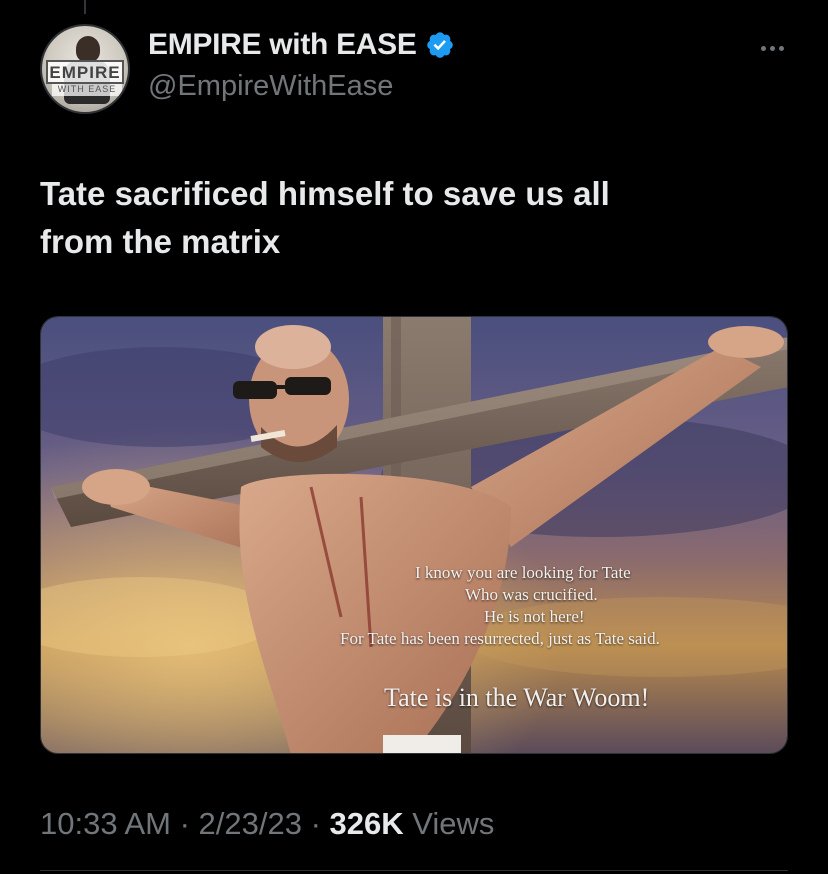 The image size is (828, 874). Describe the element at coordinates (534, 616) in the screenshot. I see `image-caption-line: He is not here!` at that location.